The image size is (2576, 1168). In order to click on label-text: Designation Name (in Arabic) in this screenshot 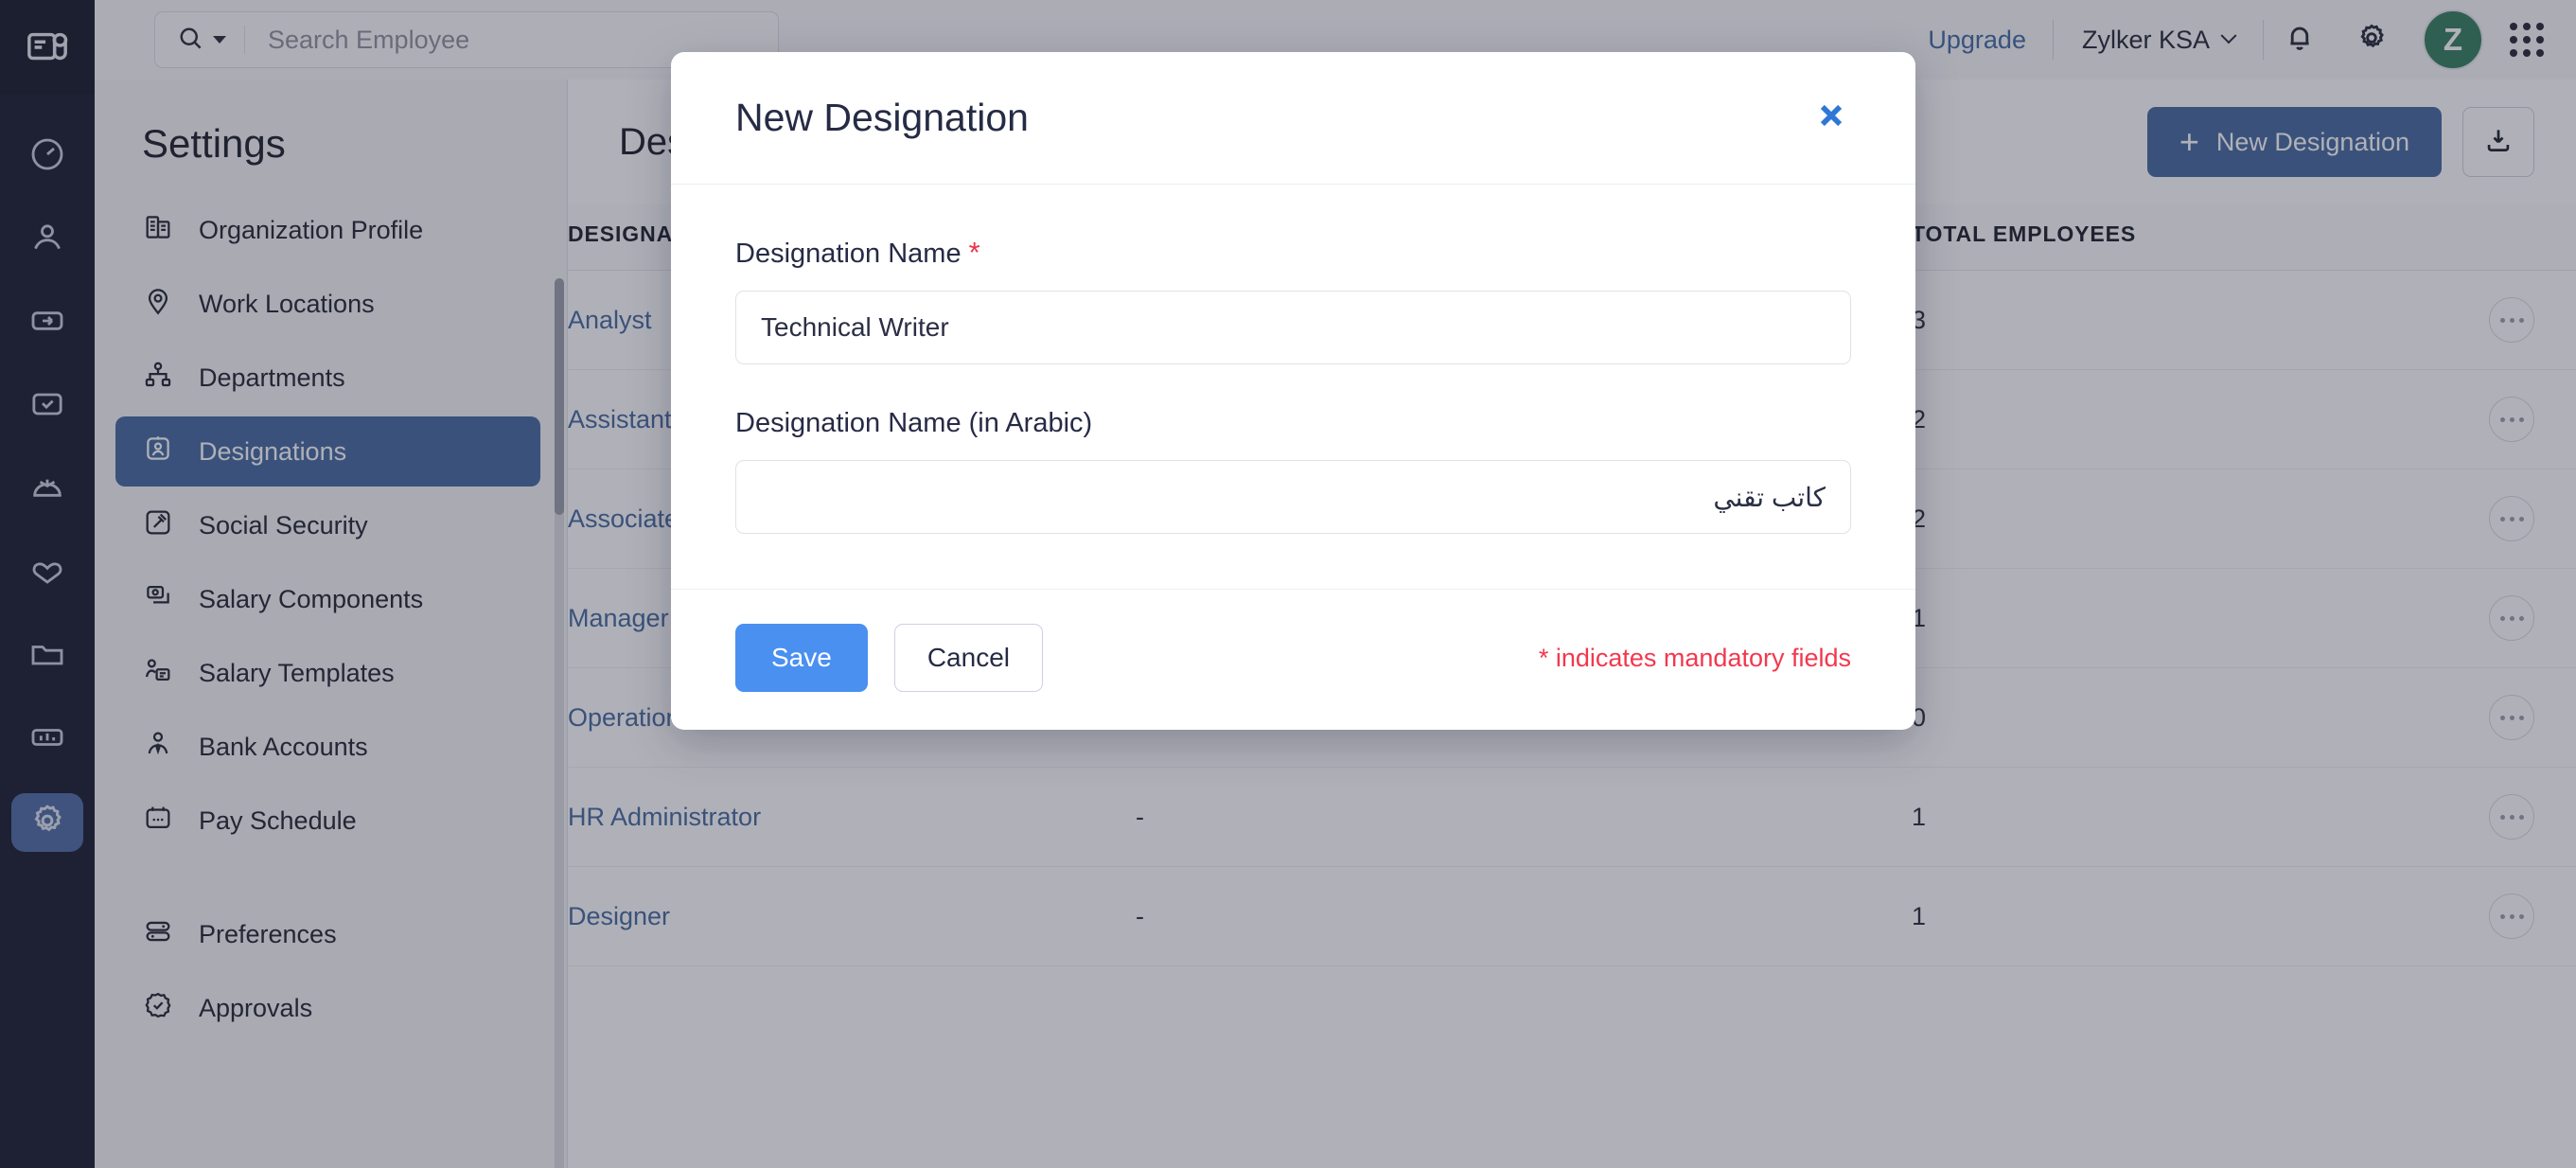, I will do `click(914, 423)`.